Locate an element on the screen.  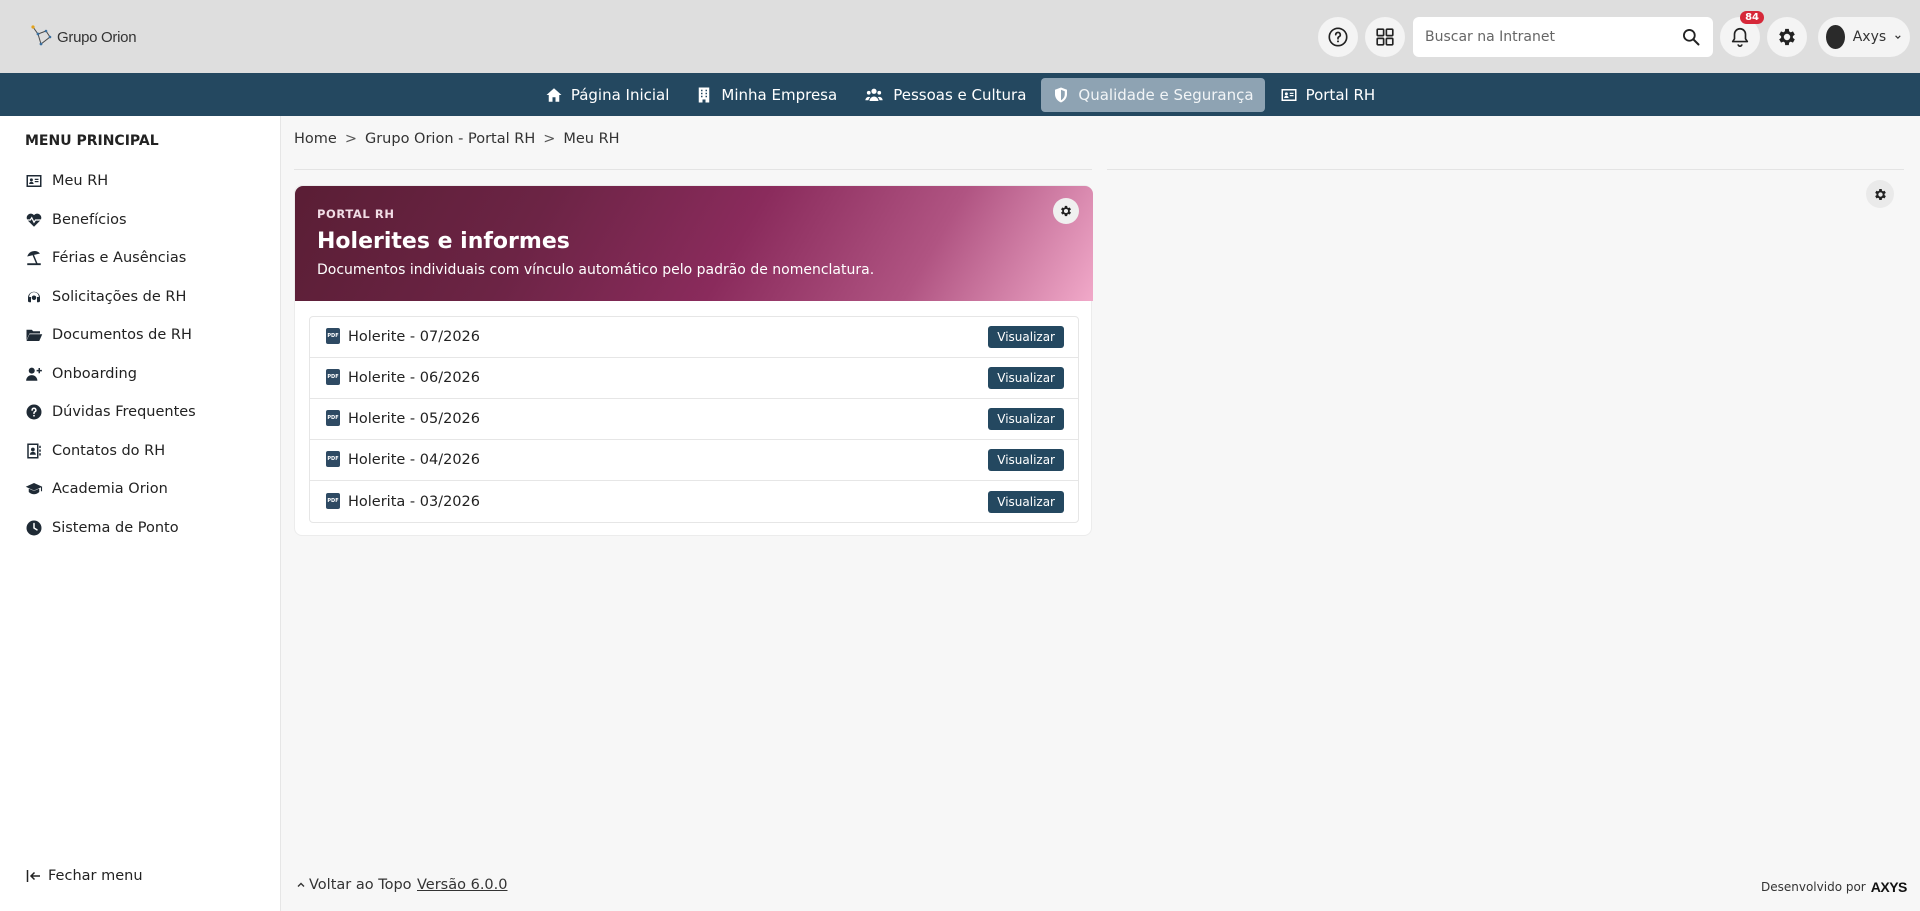
document-name: Holerite - 07/2026 is located at coordinates (414, 337).